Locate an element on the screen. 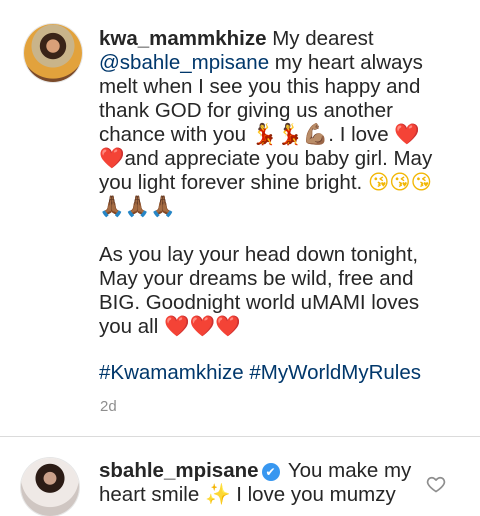 This screenshot has height=516, width=480. caption-username: kwa_mammkhize is located at coordinates (183, 38).